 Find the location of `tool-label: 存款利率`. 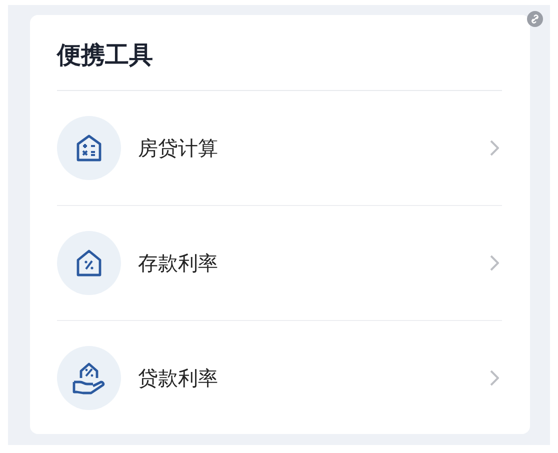

tool-label: 存款利率 is located at coordinates (178, 263).